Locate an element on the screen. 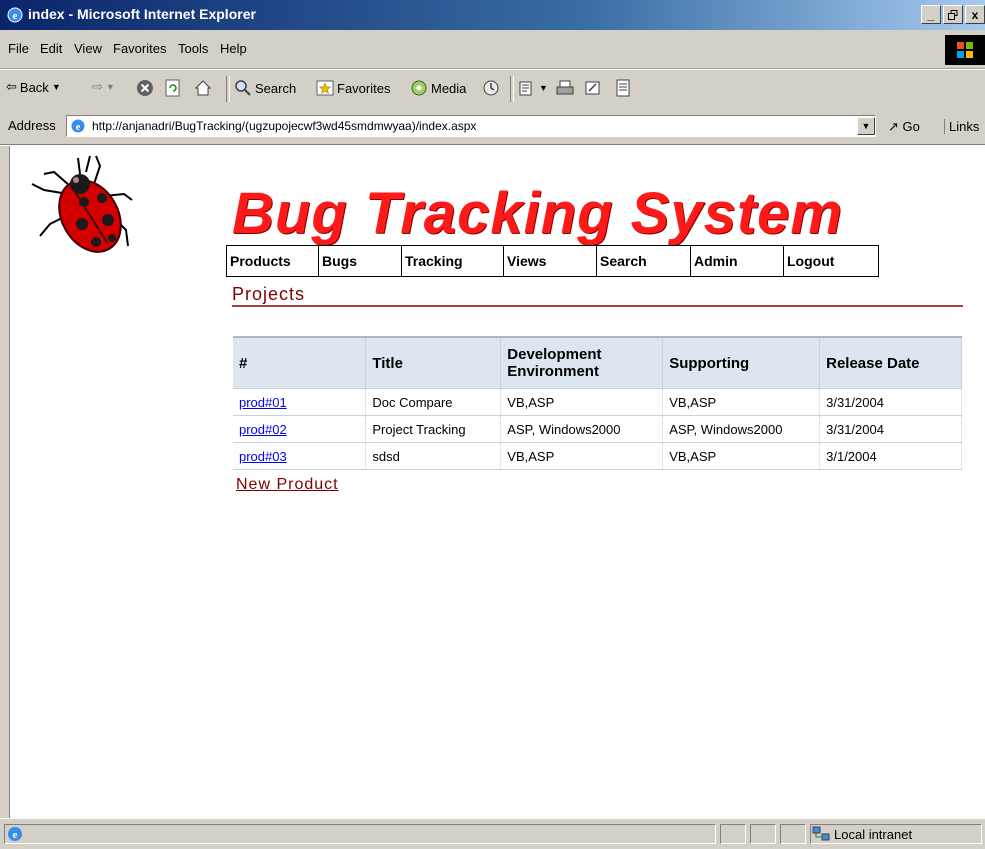 This screenshot has width=985, height=849. zone-label: Local intranet is located at coordinates (873, 834).